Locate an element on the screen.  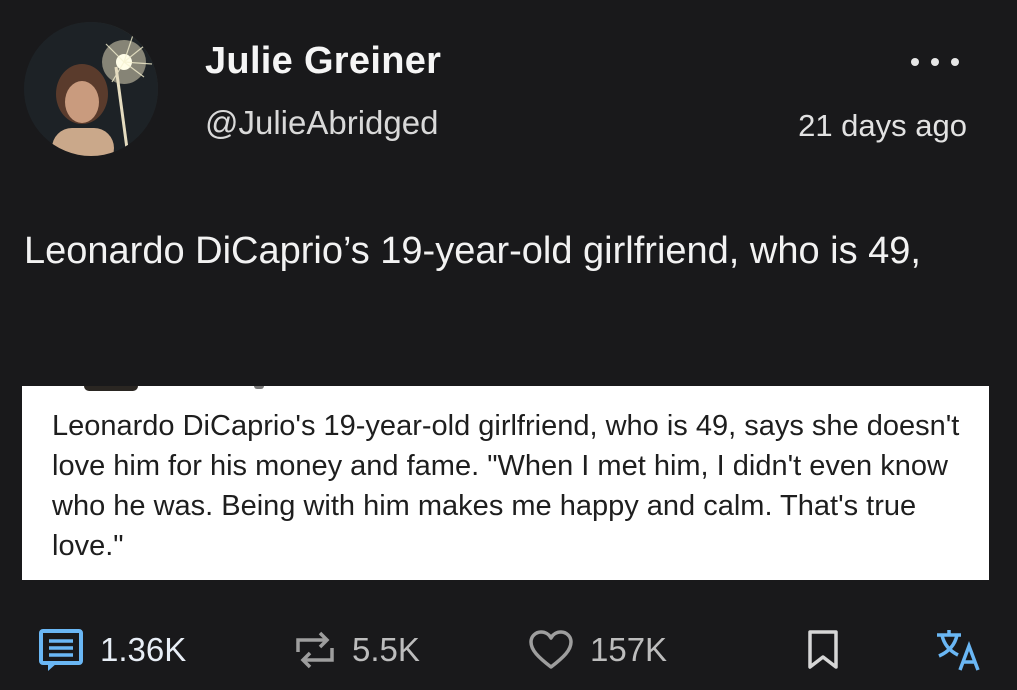
more-options-icon is located at coordinates (935, 62).